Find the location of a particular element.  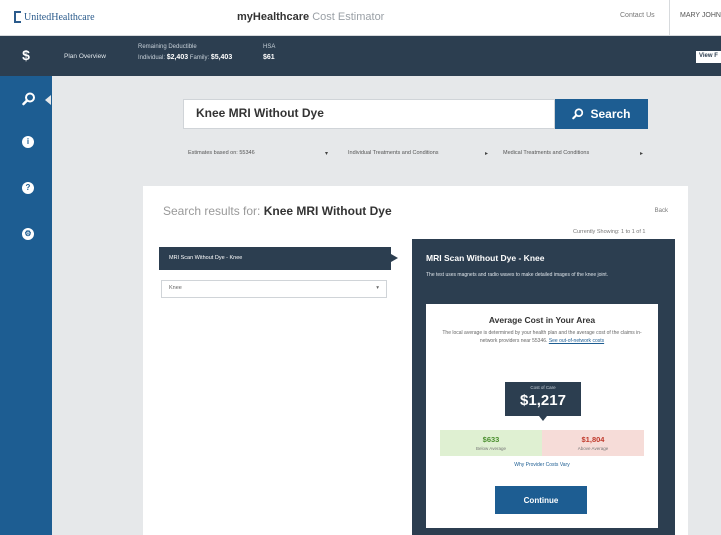

medical-treatments-filter: Medical Treatments and Conditions ▸ is located at coordinates (573, 153).